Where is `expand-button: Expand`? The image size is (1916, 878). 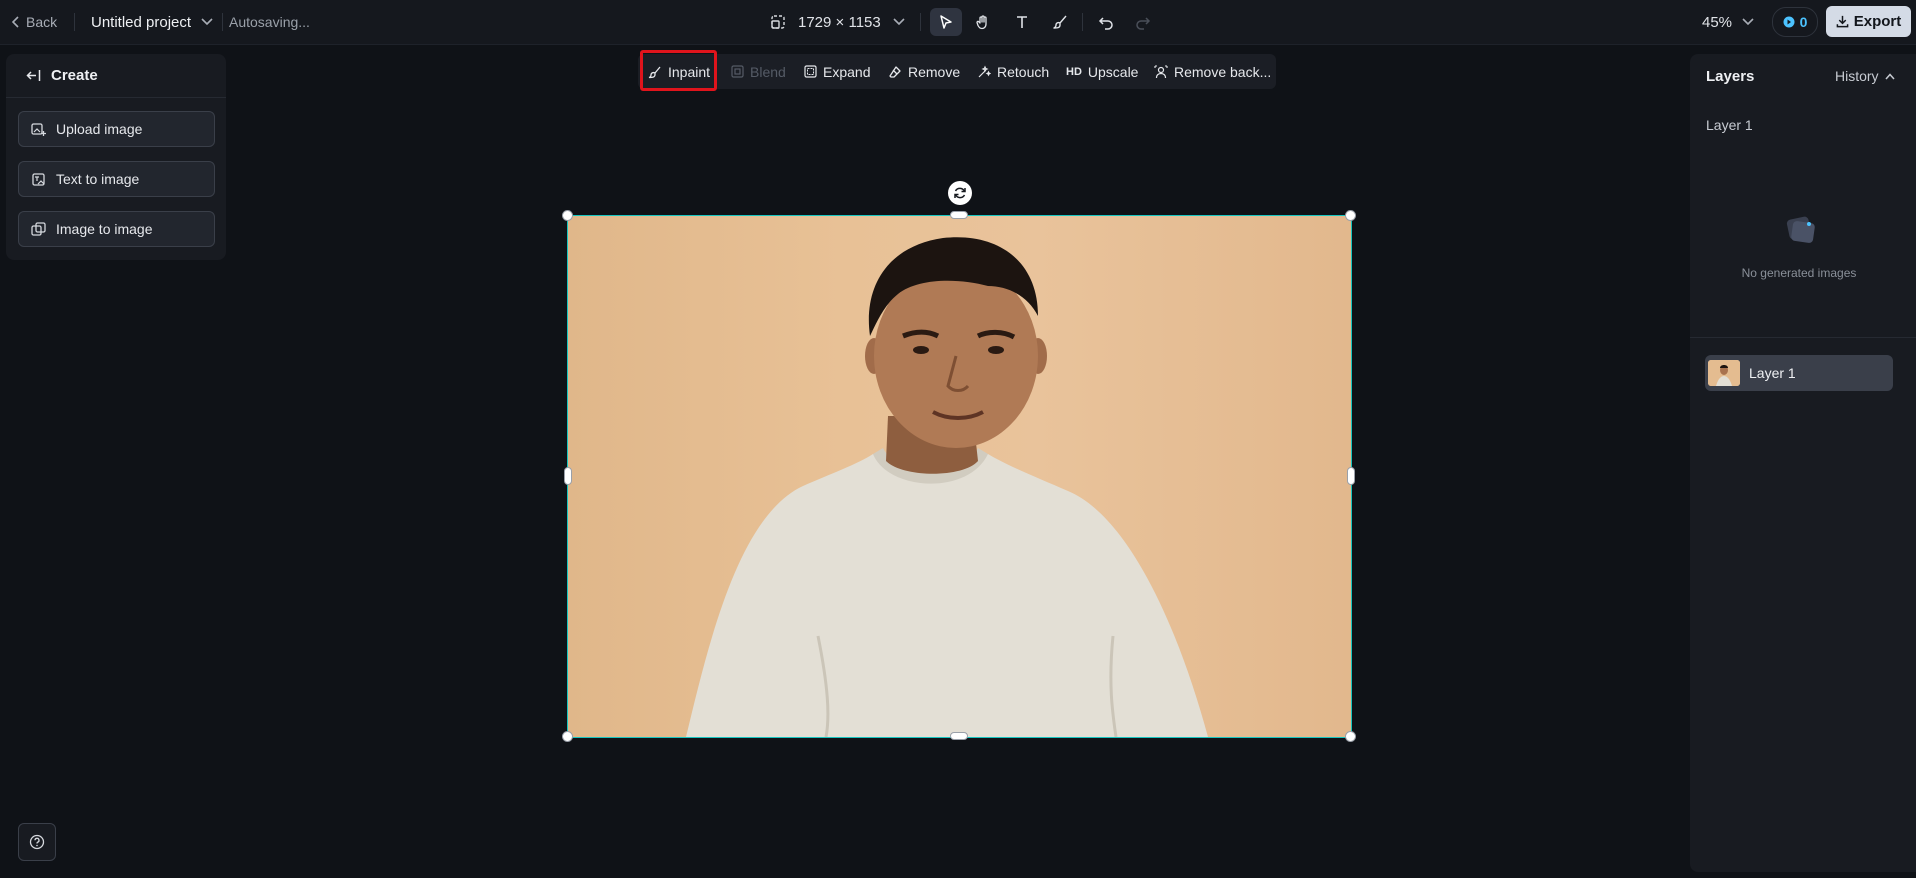
expand-button: Expand is located at coordinates (837, 71).